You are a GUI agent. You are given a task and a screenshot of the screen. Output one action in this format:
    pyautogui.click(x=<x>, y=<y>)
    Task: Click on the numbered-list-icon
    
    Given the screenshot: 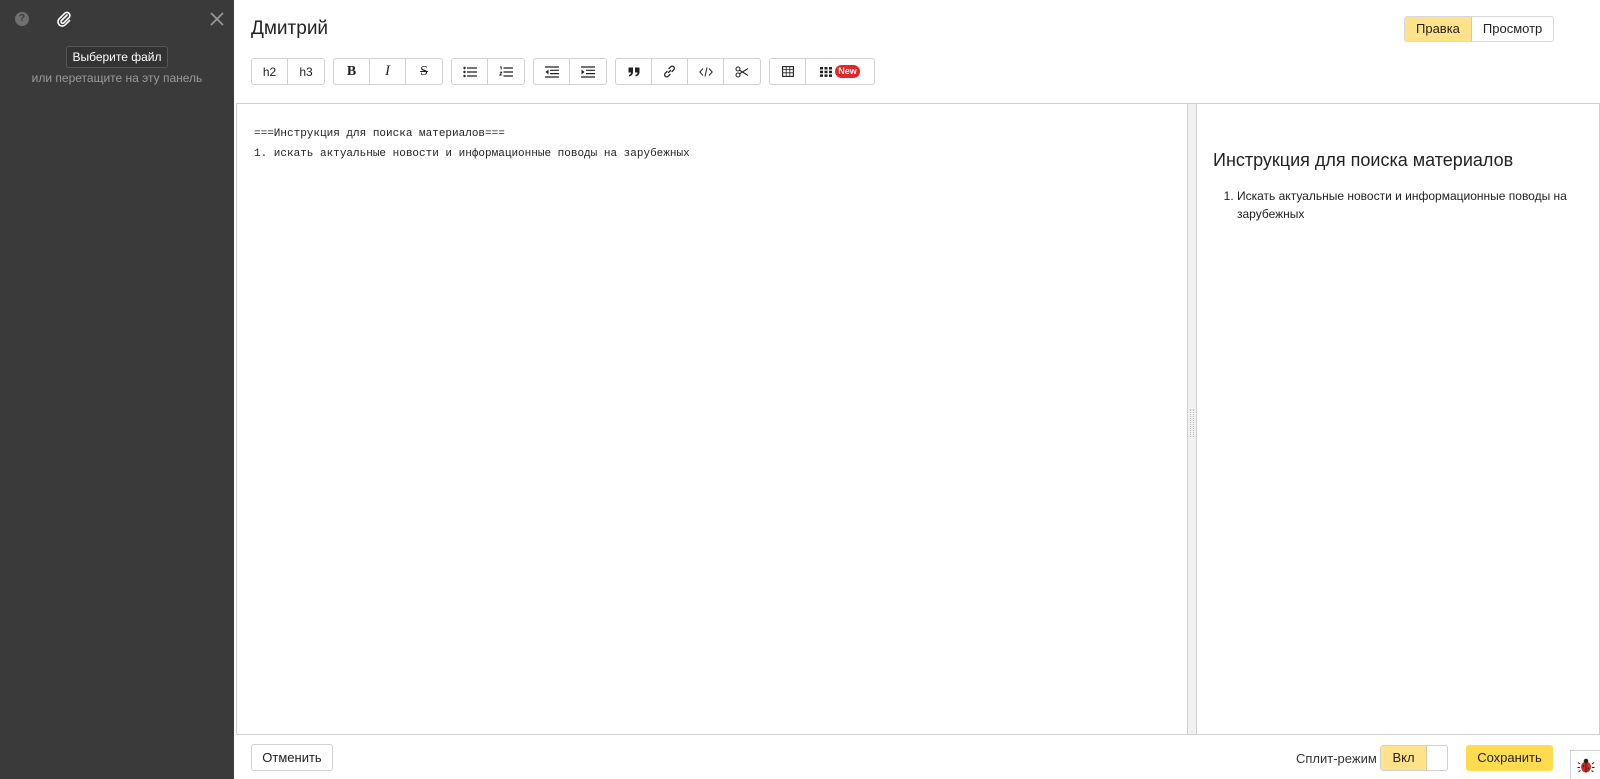 What is the action you would take?
    pyautogui.click(x=506, y=71)
    